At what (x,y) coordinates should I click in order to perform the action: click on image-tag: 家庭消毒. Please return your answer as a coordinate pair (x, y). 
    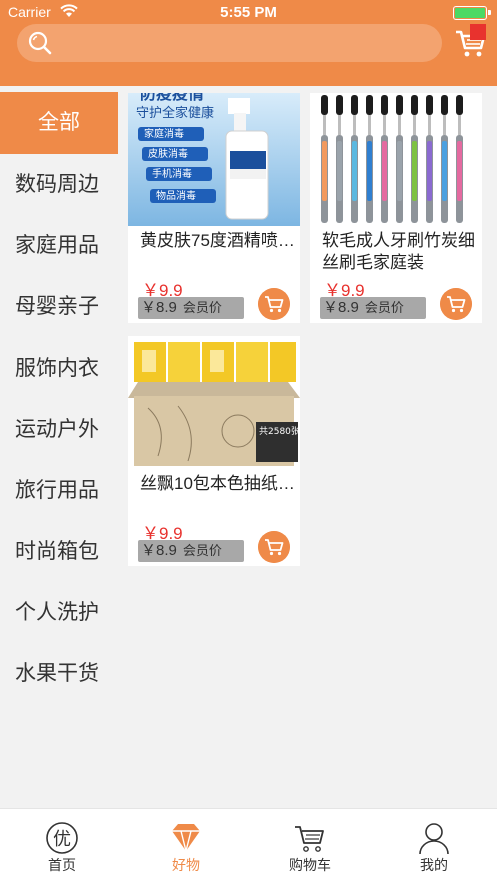
    Looking at the image, I should click on (164, 133).